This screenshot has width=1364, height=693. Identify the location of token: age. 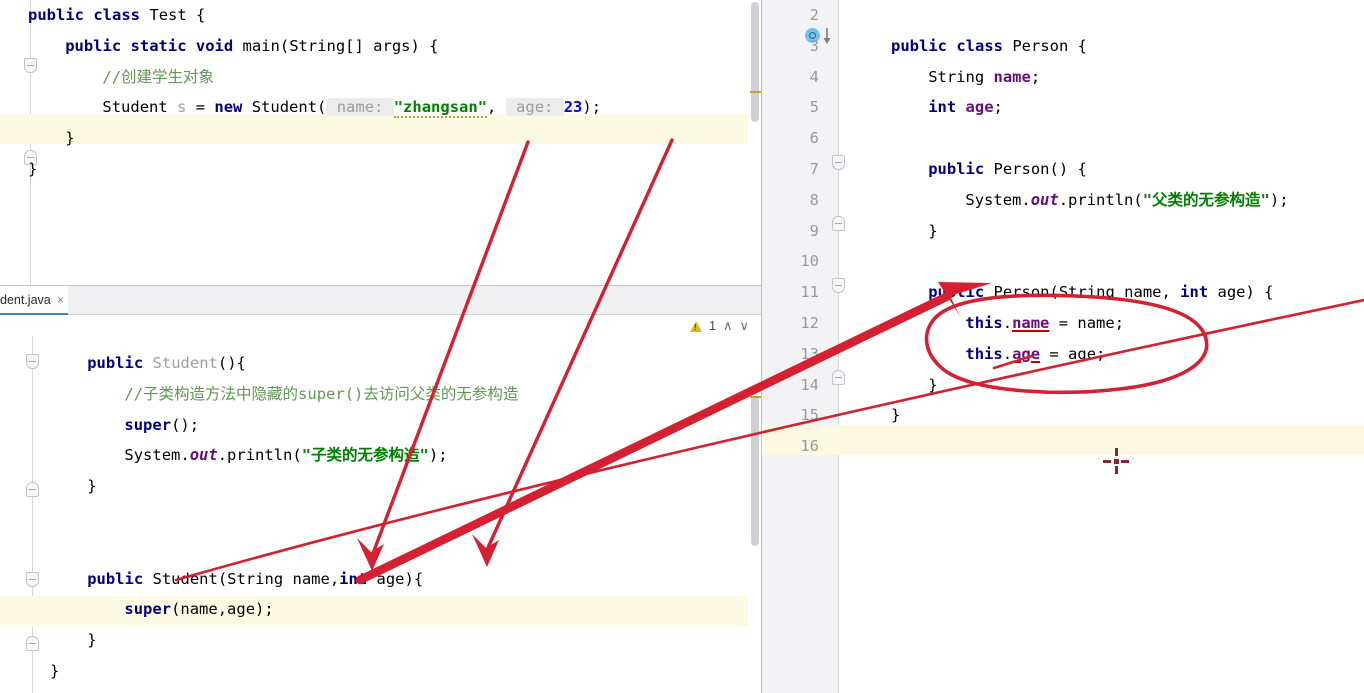
(1026, 353).